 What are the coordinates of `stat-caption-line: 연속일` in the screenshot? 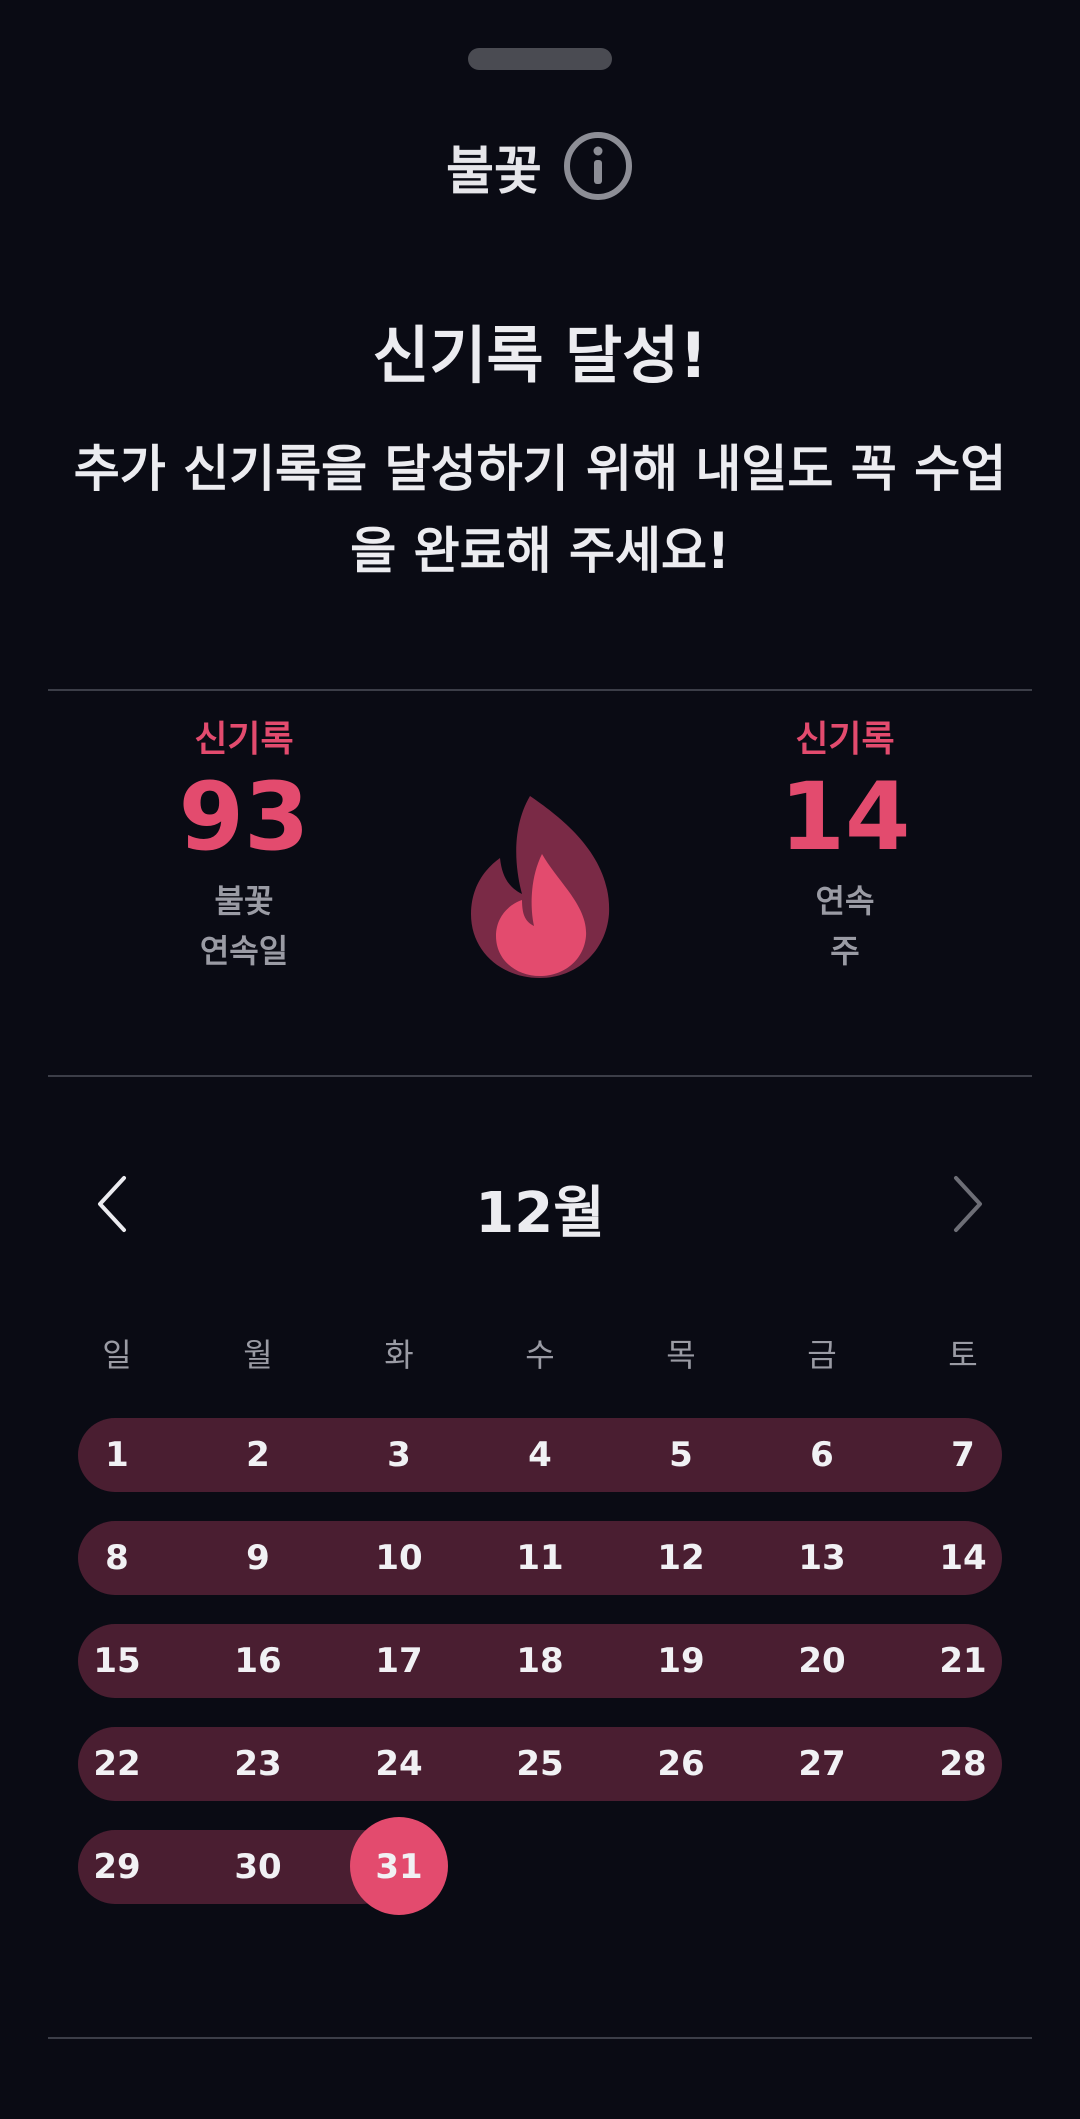 It's located at (244, 951).